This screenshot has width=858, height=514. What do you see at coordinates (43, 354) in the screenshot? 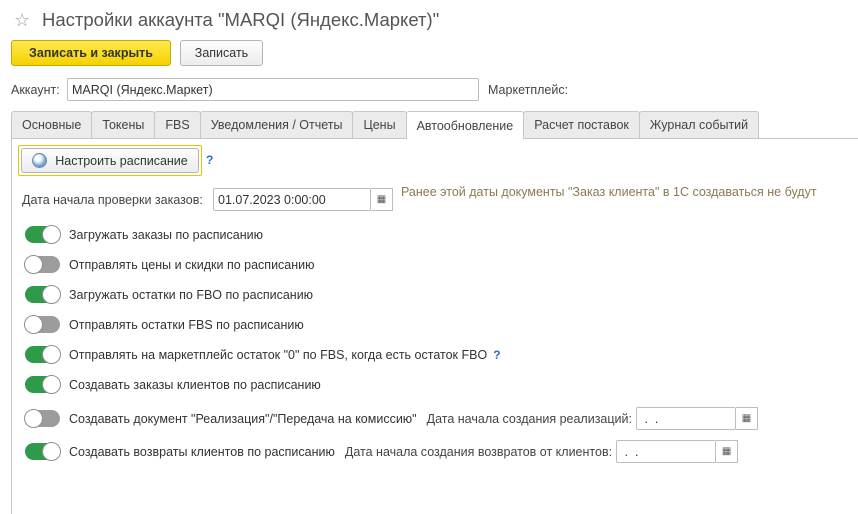
I see `send-zero-fbs-toggle` at bounding box center [43, 354].